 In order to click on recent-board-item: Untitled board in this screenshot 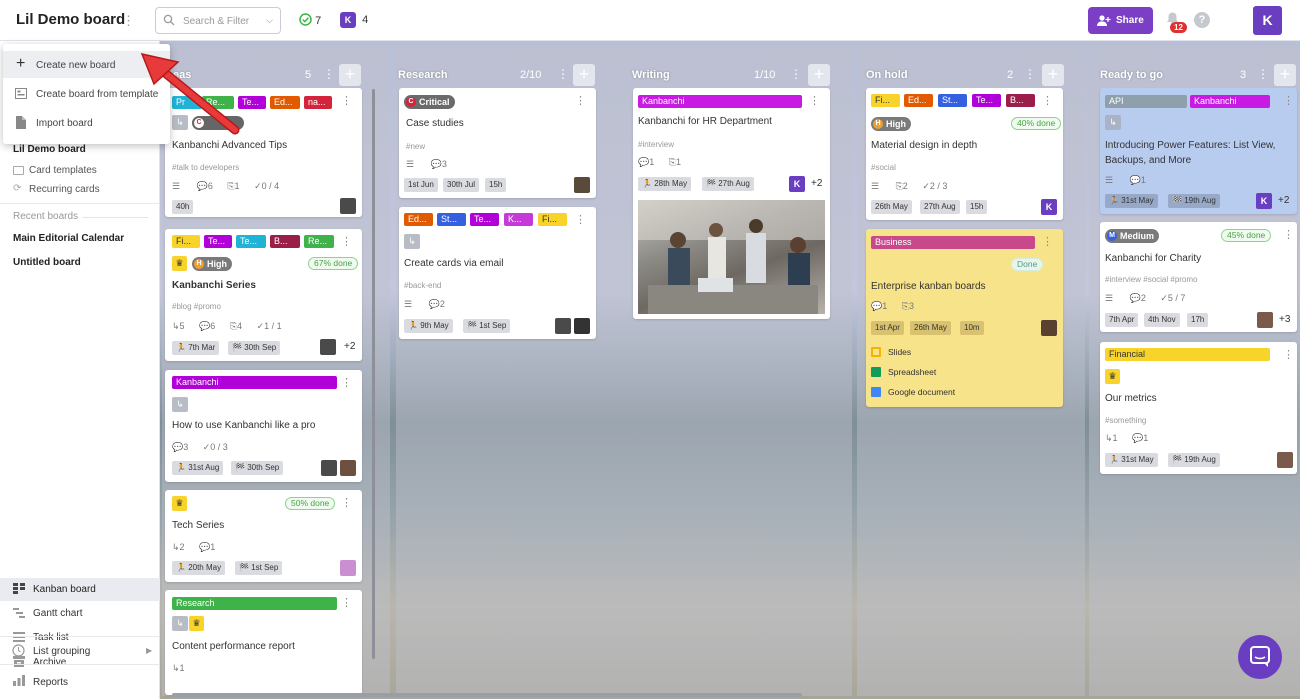, I will do `click(47, 262)`.